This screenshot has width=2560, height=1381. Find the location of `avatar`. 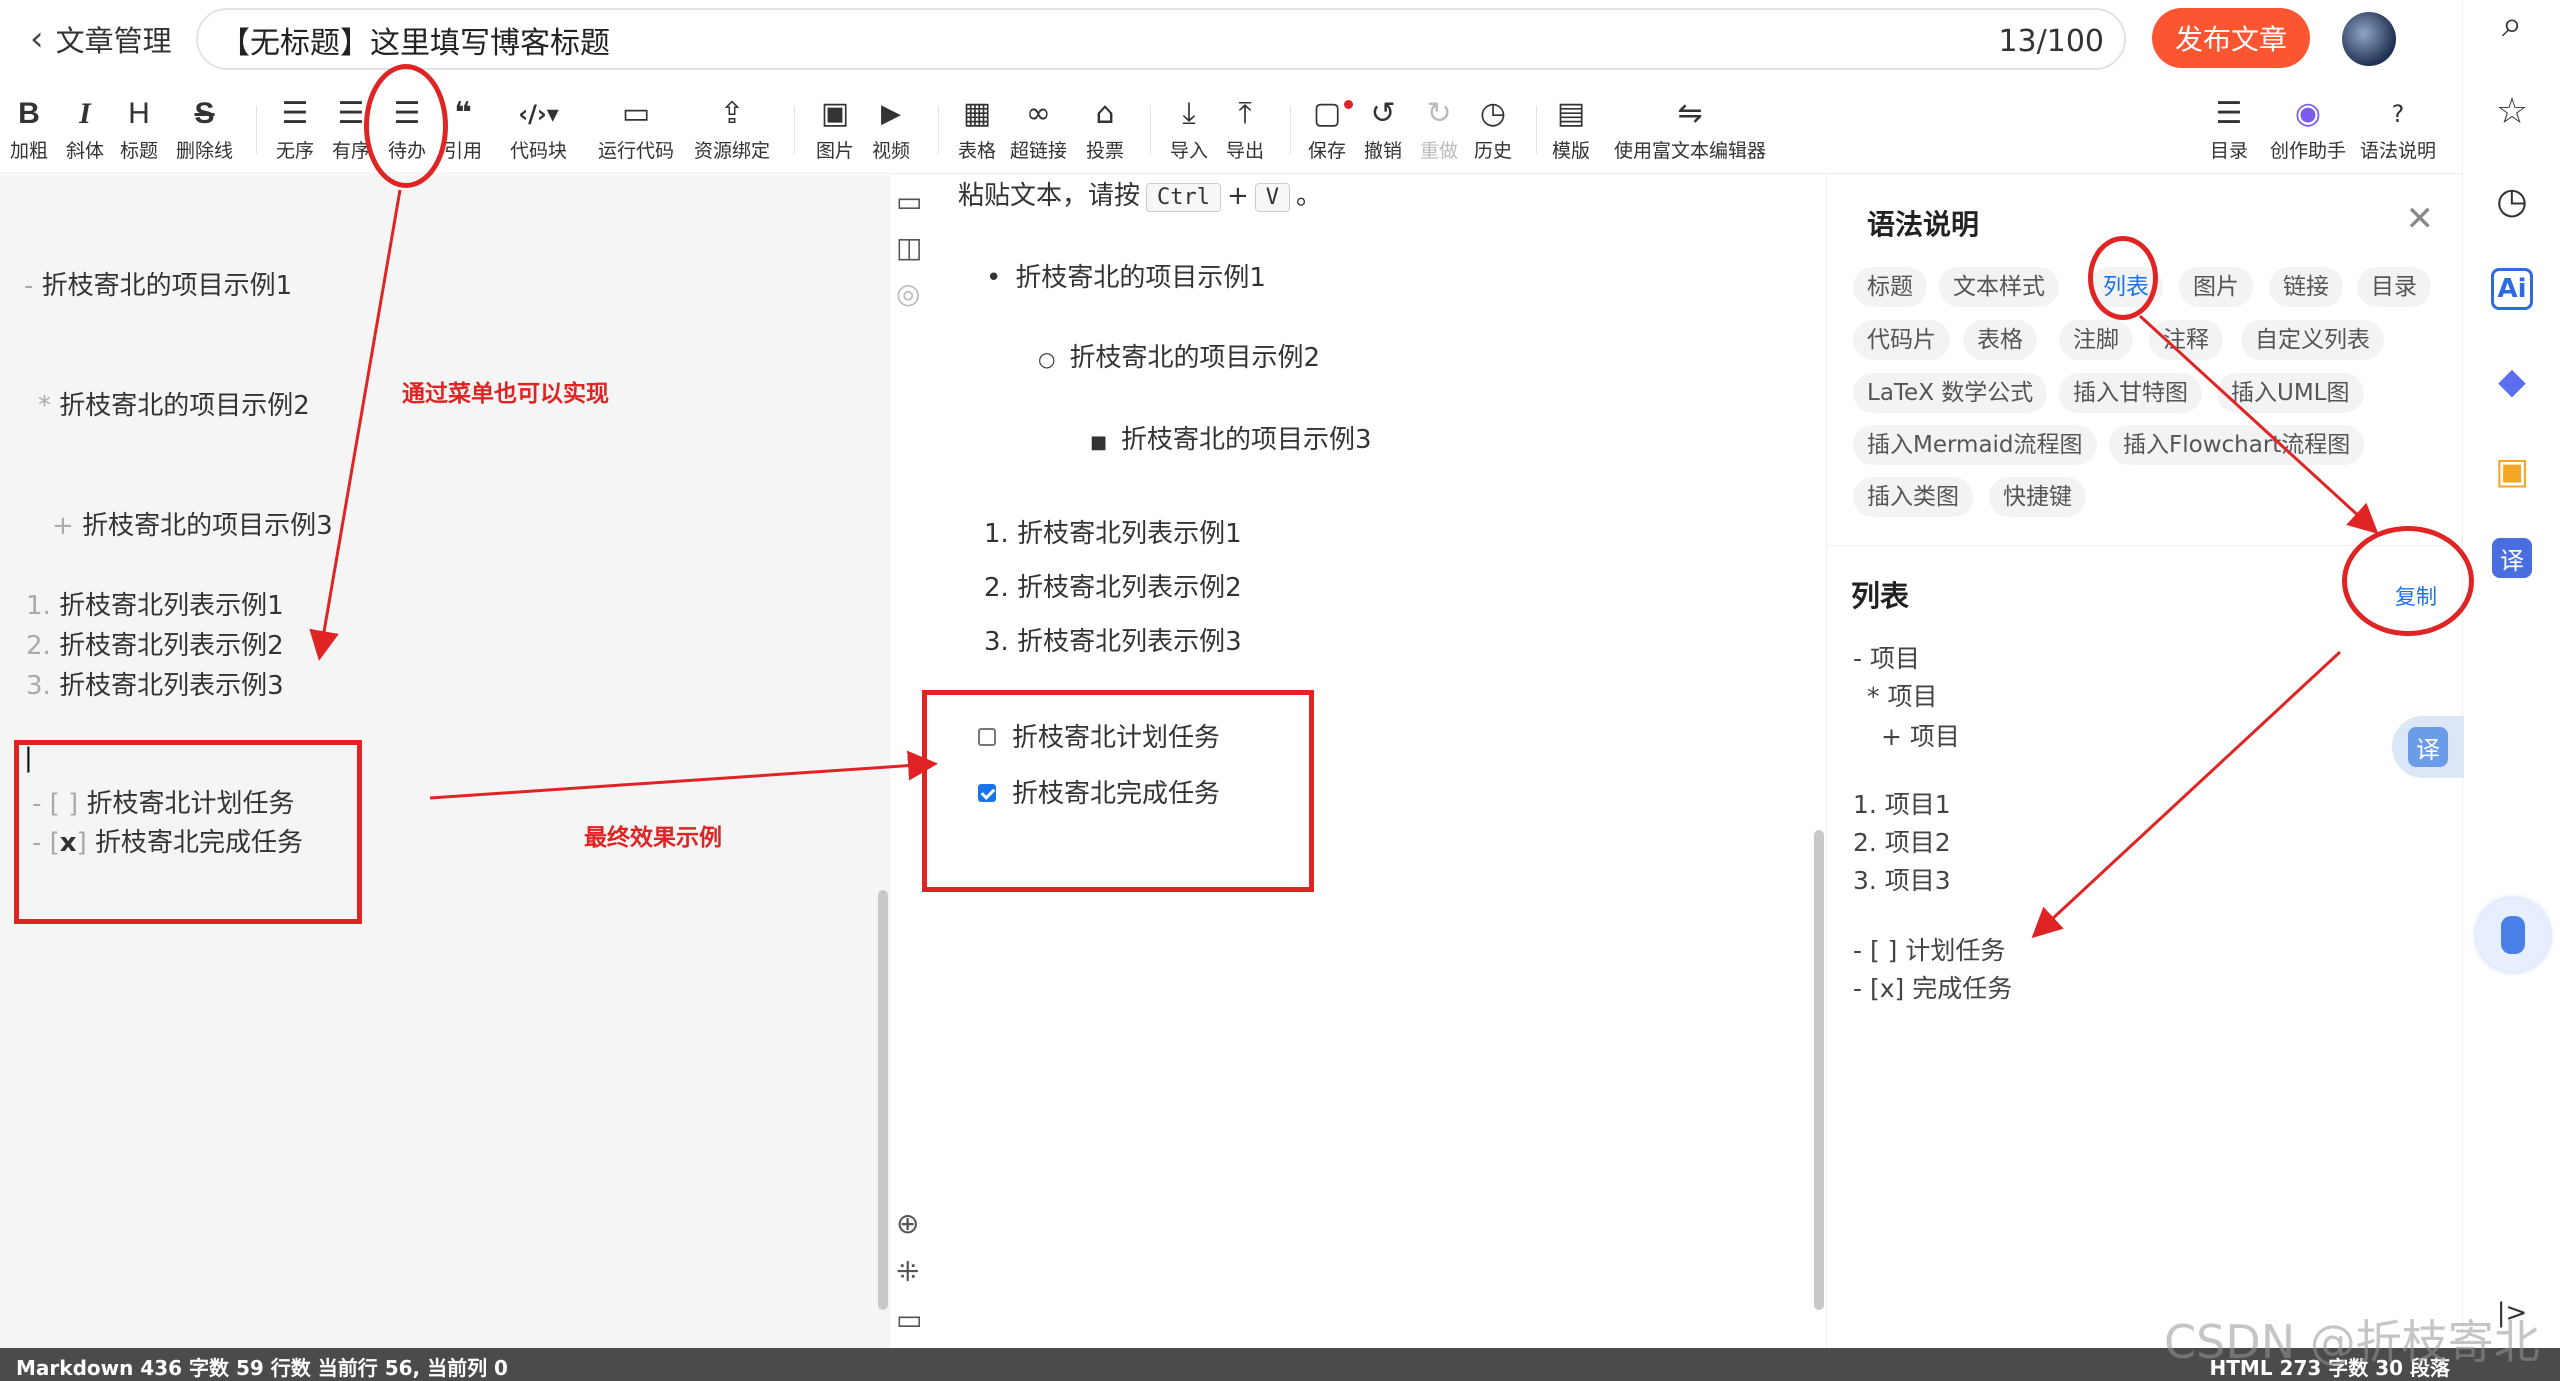

avatar is located at coordinates (2369, 39).